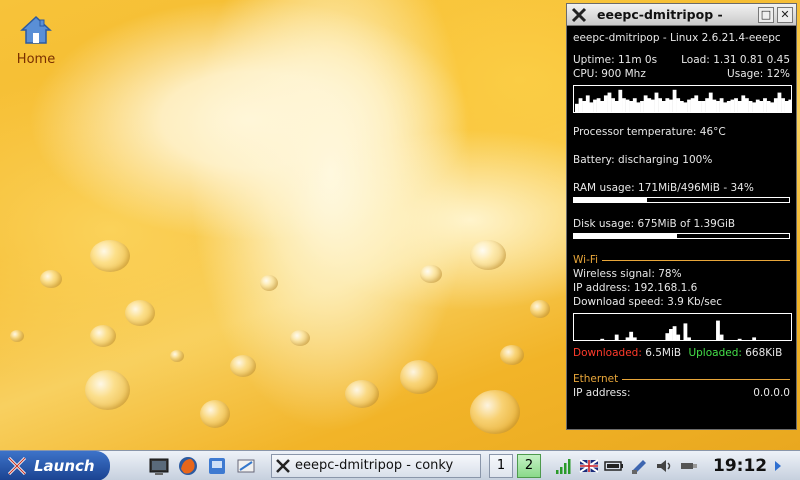 Image resolution: width=800 pixels, height=480 pixels. I want to click on launch-label: Launch, so click(64, 465).